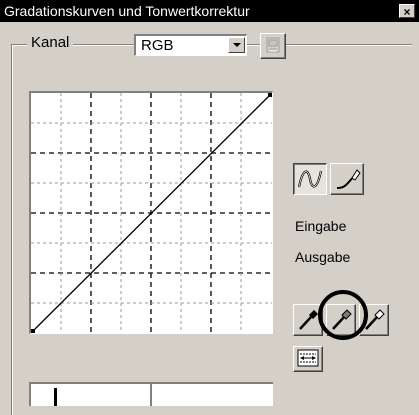  What do you see at coordinates (127, 11) in the screenshot?
I see `window-title: Gradationskurven und Tonwertkorrektur` at bounding box center [127, 11].